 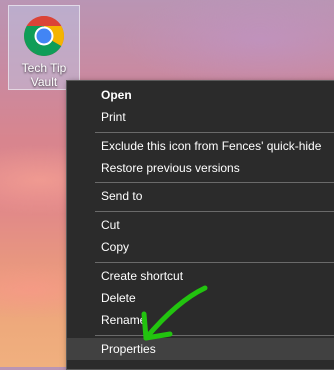 What do you see at coordinates (200, 95) in the screenshot?
I see `menu-item-open: Open` at bounding box center [200, 95].